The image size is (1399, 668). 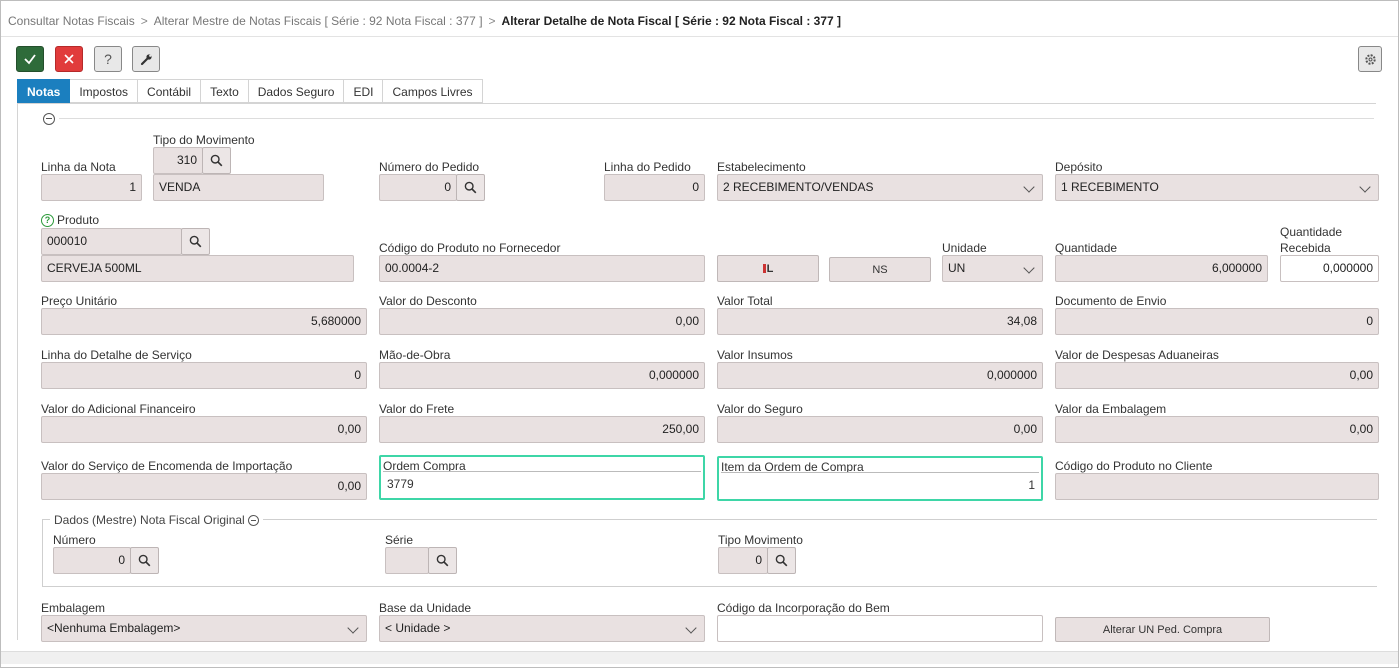 What do you see at coordinates (170, 91) in the screenshot?
I see `tab-contabil: Contábil` at bounding box center [170, 91].